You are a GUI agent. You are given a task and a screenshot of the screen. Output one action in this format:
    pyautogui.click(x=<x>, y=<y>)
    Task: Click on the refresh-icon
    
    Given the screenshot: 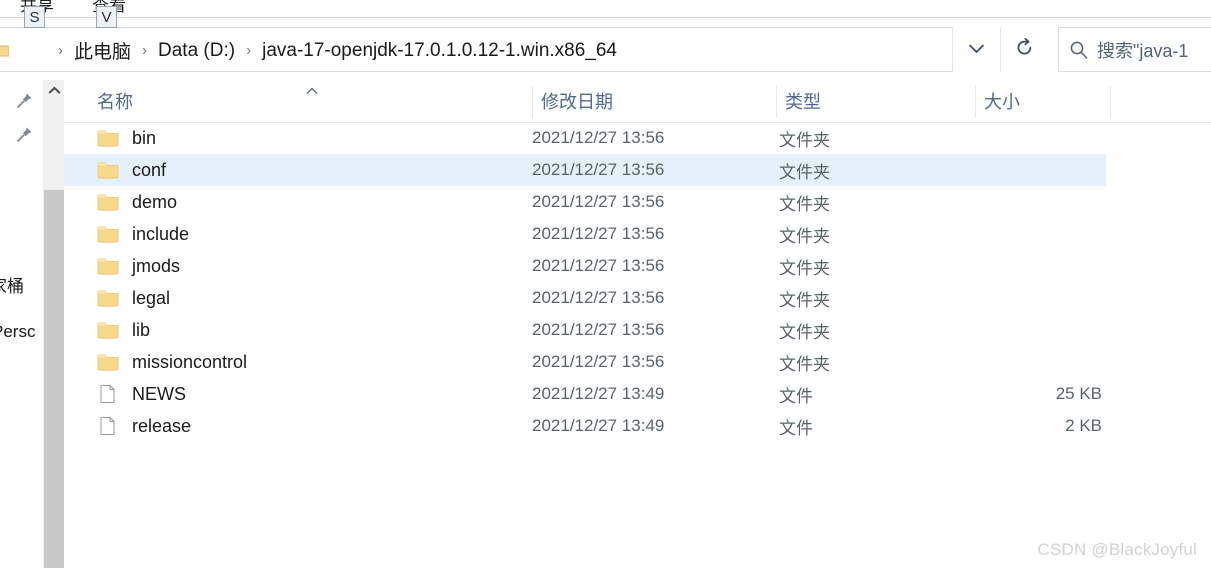 What is the action you would take?
    pyautogui.click(x=1024, y=49)
    